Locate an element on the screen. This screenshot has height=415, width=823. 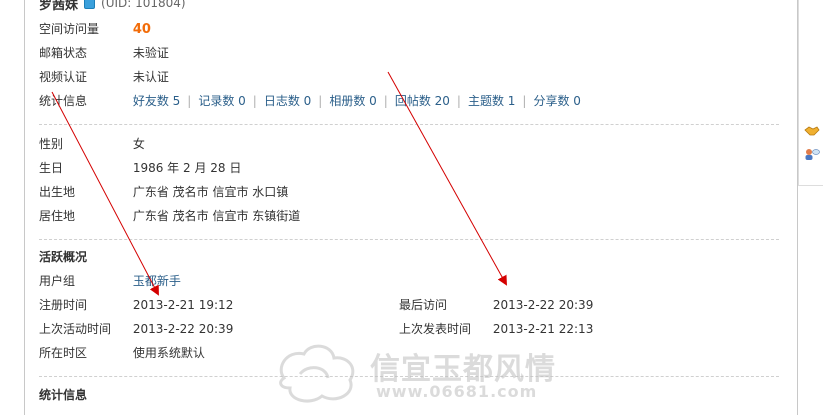
residence-label: 居住地 is located at coordinates (57, 216).